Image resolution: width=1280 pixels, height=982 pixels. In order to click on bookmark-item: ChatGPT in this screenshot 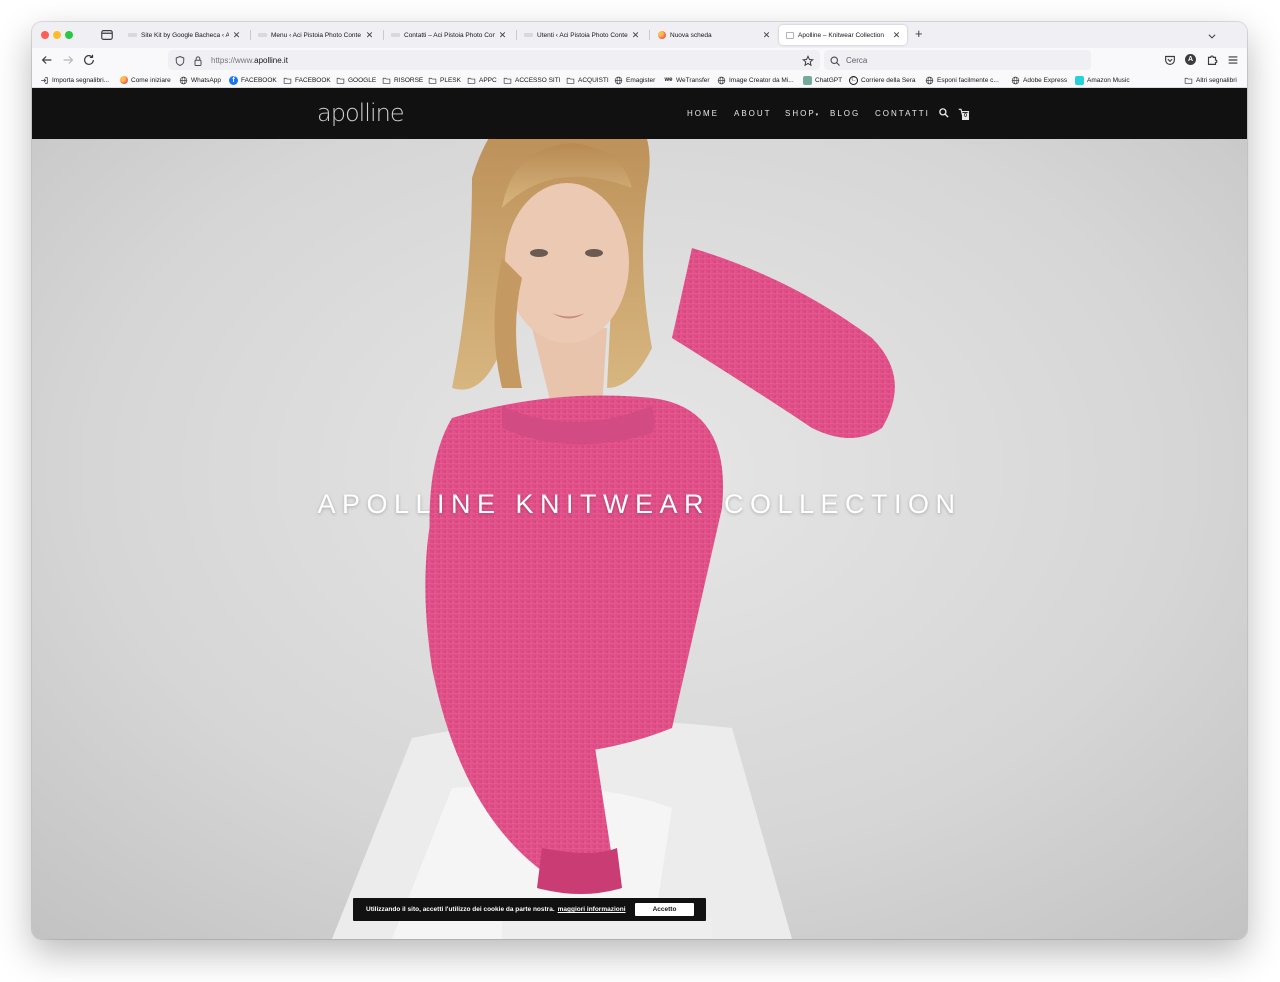, I will do `click(822, 80)`.